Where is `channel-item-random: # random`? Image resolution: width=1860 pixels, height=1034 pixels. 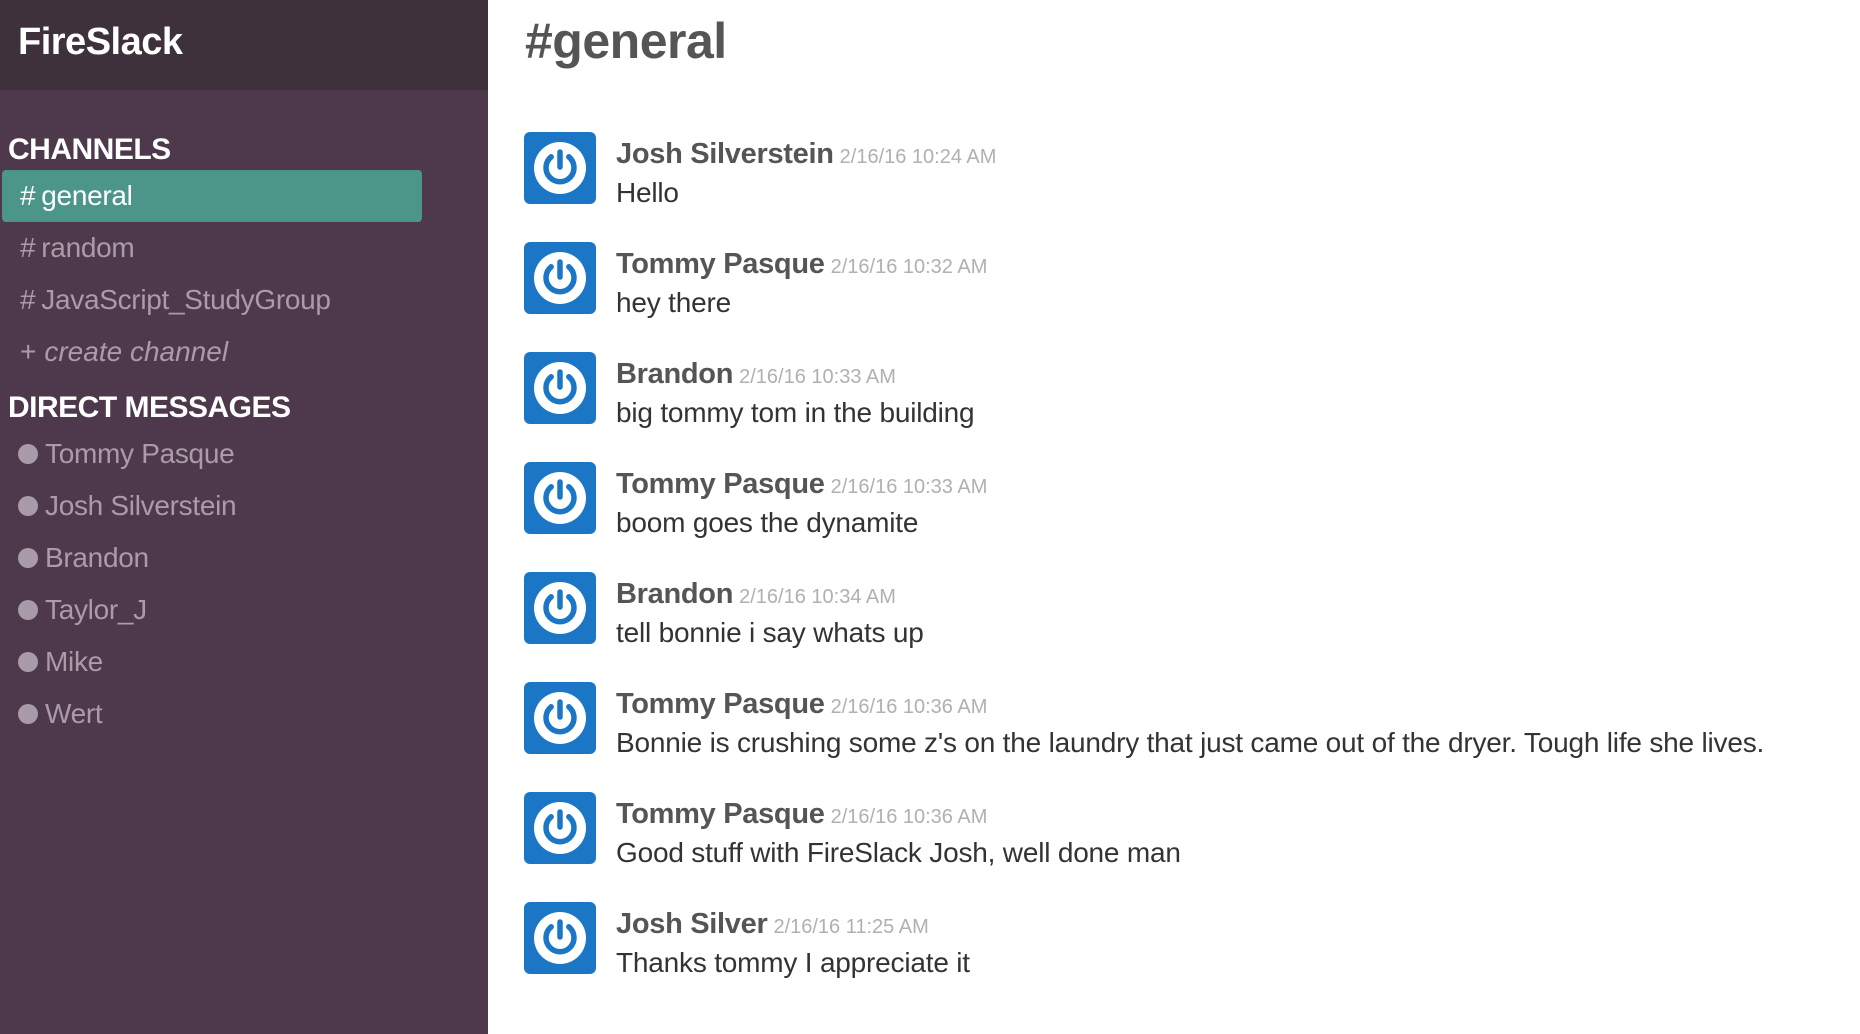
channel-item-random: # random is located at coordinates (212, 248).